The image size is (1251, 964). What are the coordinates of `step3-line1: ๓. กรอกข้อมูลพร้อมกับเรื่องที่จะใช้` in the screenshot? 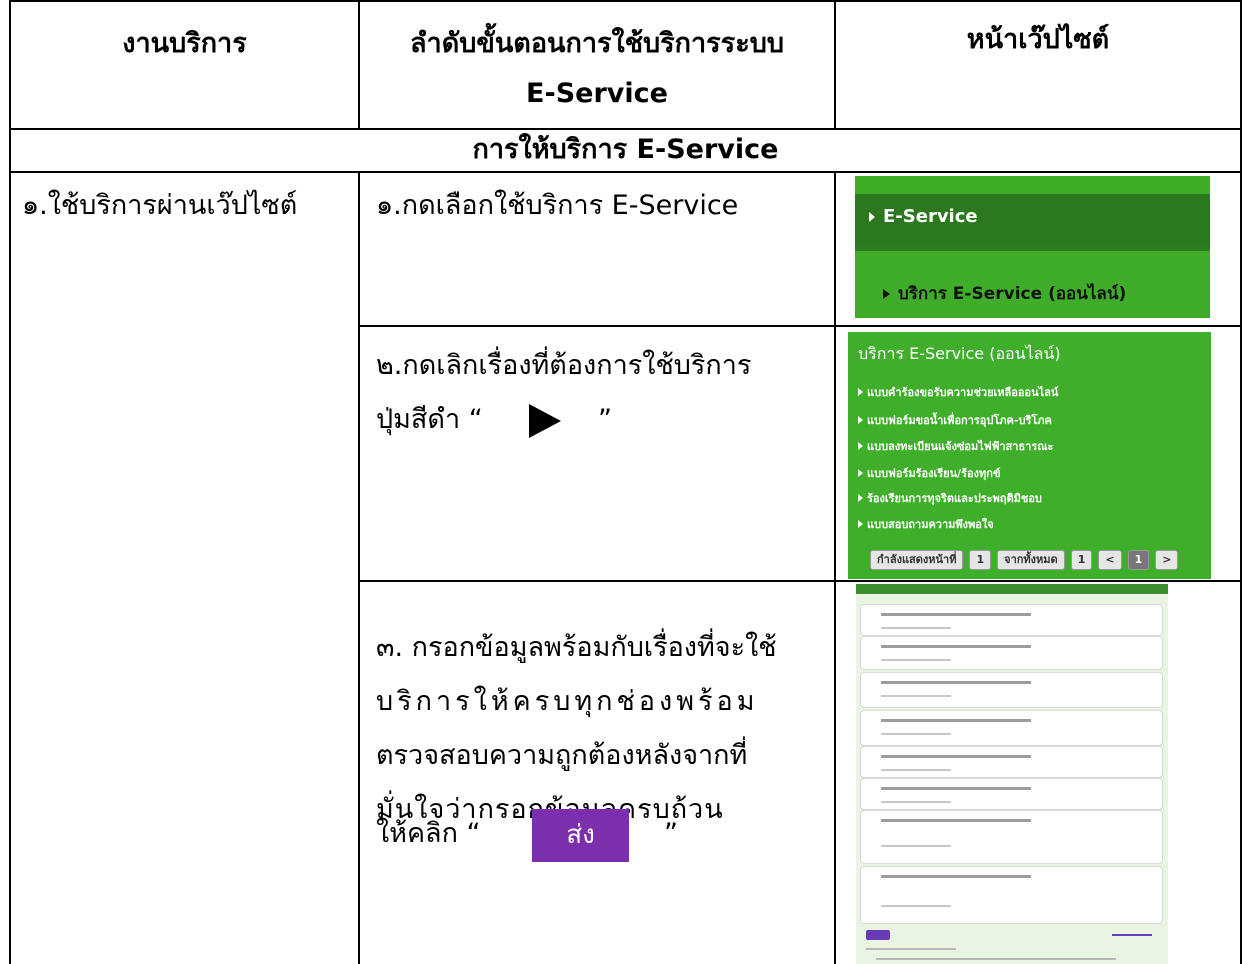 It's located at (576, 647).